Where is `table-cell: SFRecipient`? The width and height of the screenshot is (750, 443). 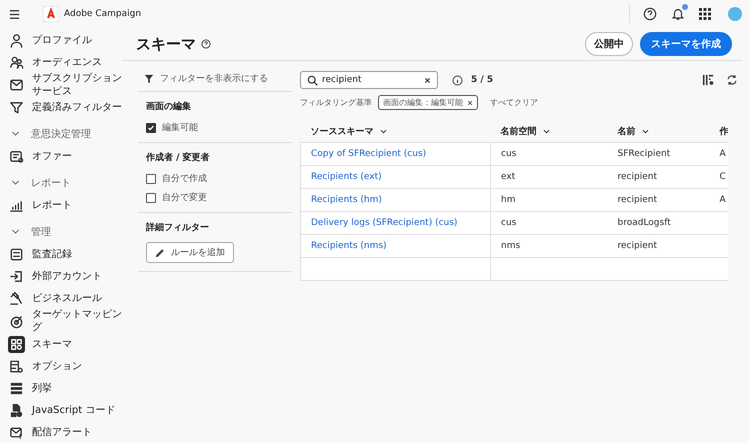
table-cell: SFRecipient is located at coordinates (644, 154).